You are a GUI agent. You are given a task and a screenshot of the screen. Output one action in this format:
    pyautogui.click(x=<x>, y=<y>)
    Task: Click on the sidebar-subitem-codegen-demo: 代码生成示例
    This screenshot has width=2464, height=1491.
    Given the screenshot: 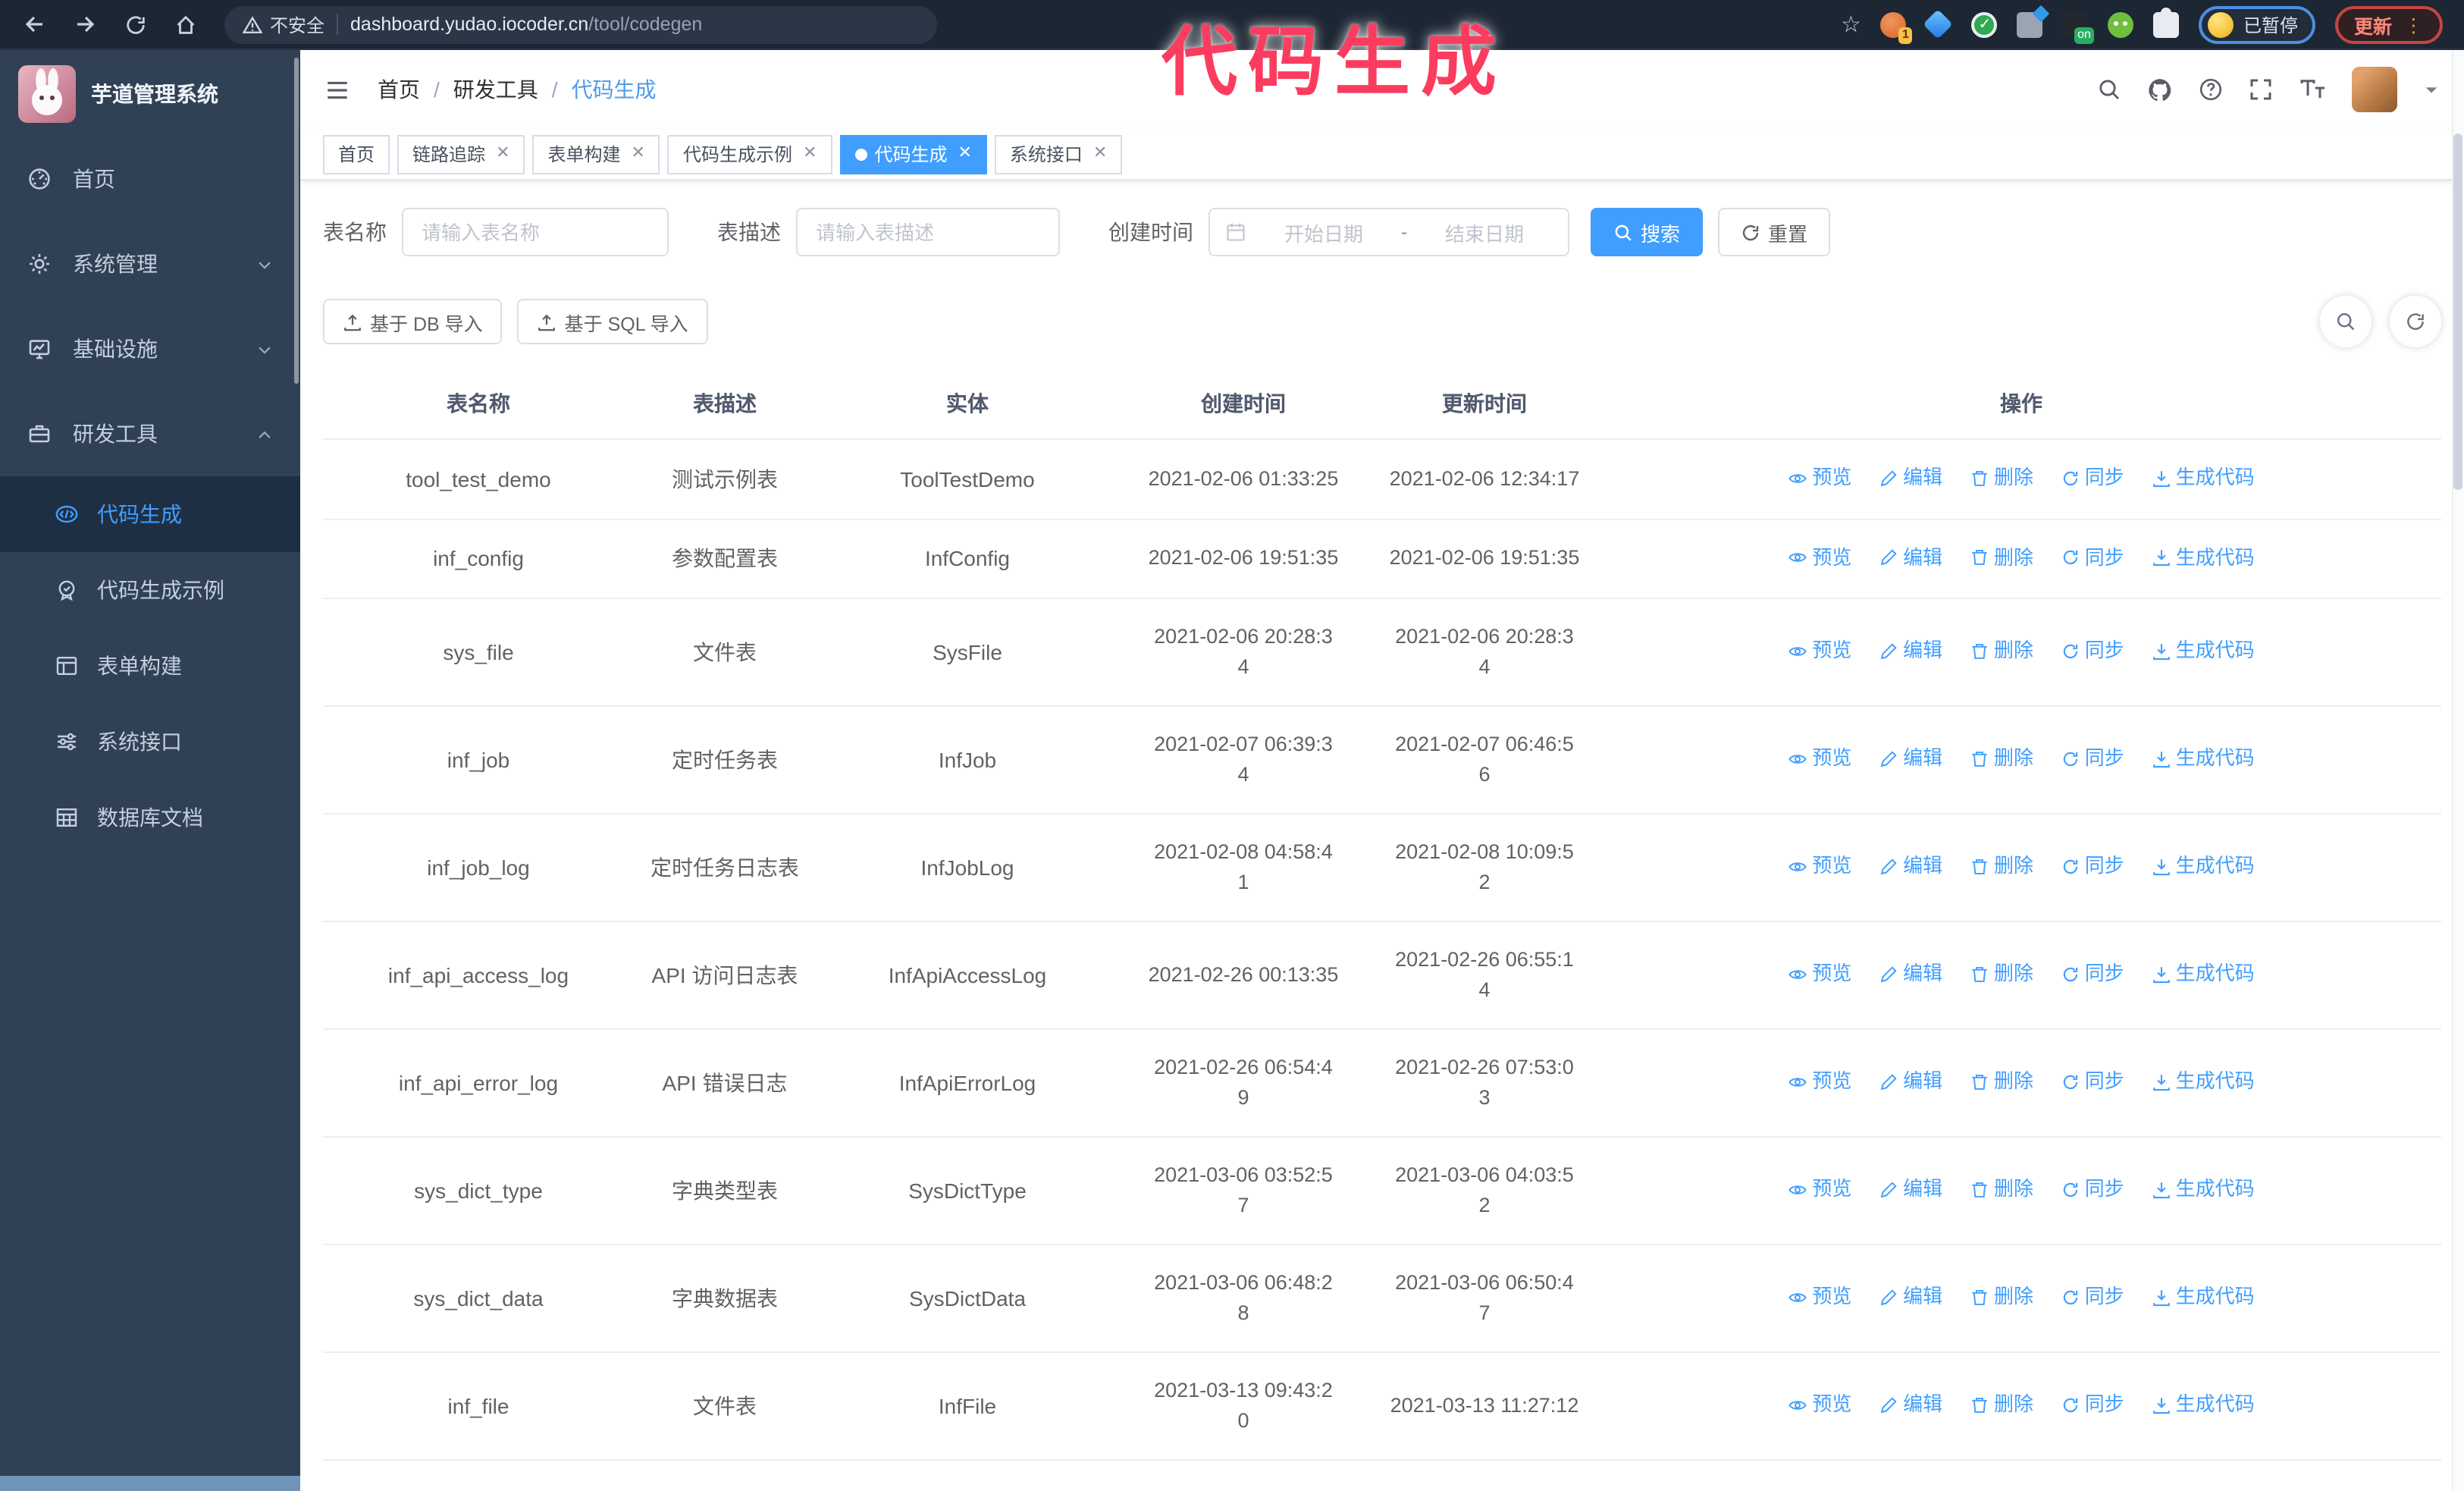 What is the action you would take?
    pyautogui.click(x=150, y=590)
    